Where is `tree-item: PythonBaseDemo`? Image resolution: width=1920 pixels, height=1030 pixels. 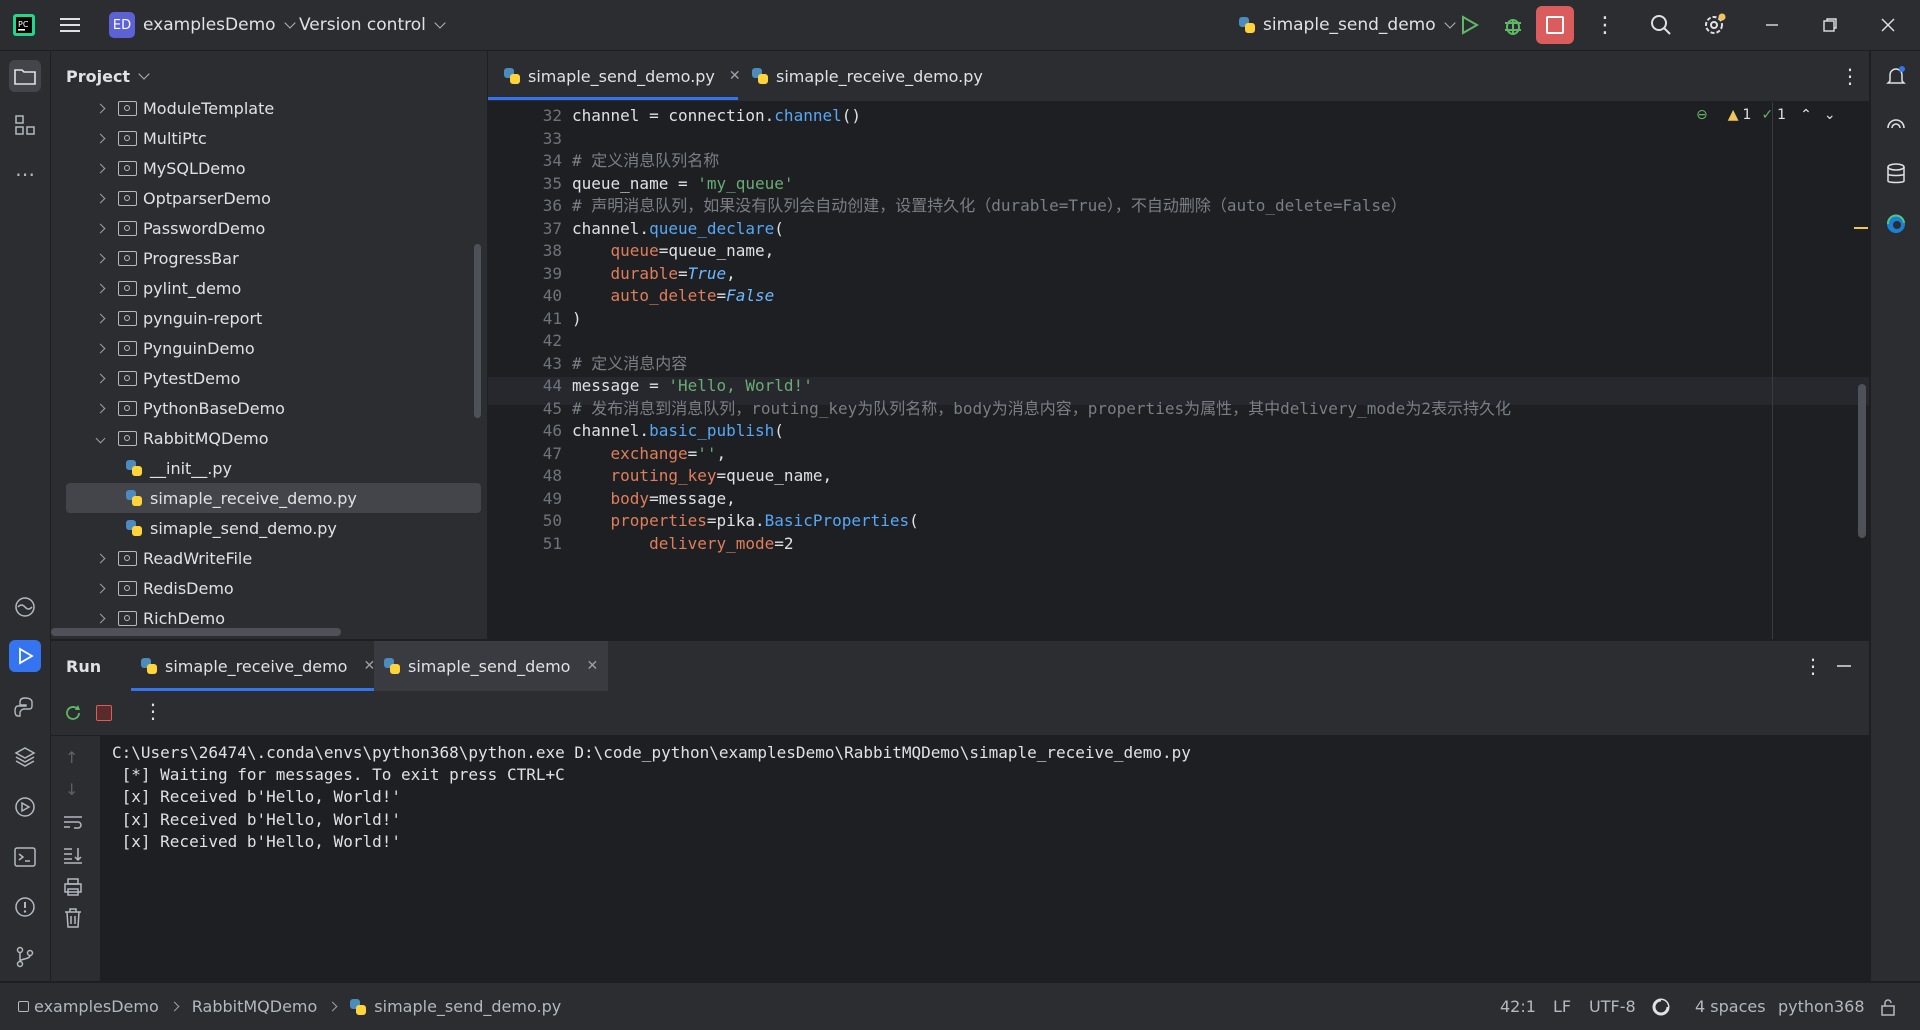
tree-item: PythonBaseDemo is located at coordinates (269, 408).